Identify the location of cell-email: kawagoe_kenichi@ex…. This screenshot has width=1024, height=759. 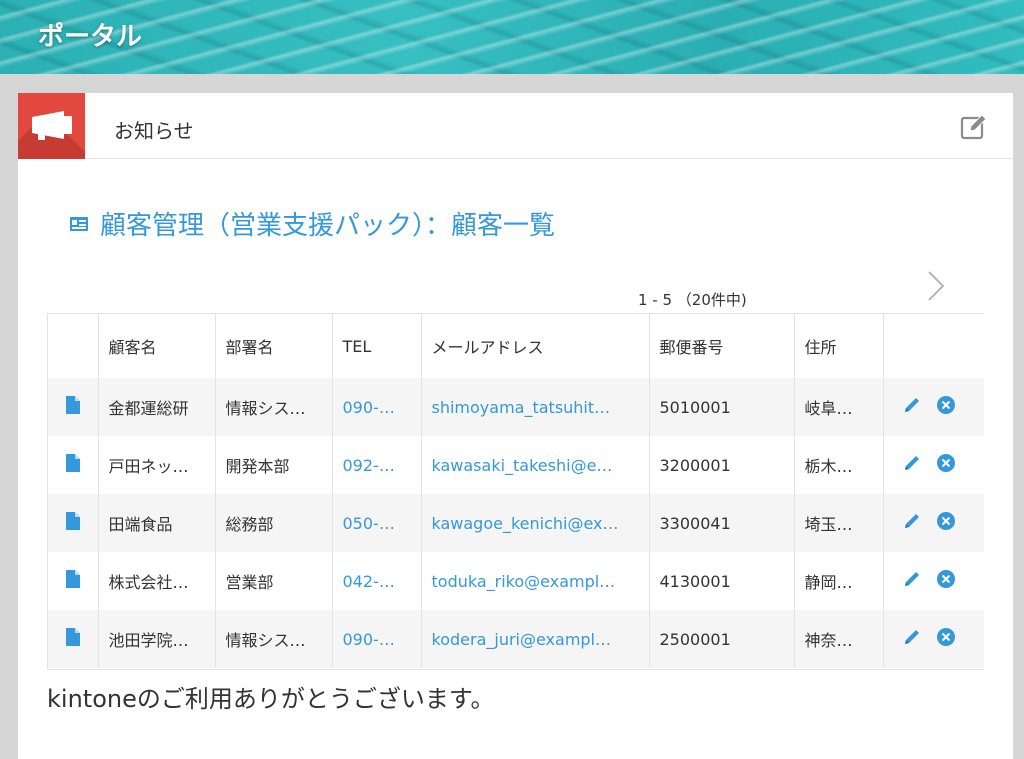
(535, 523).